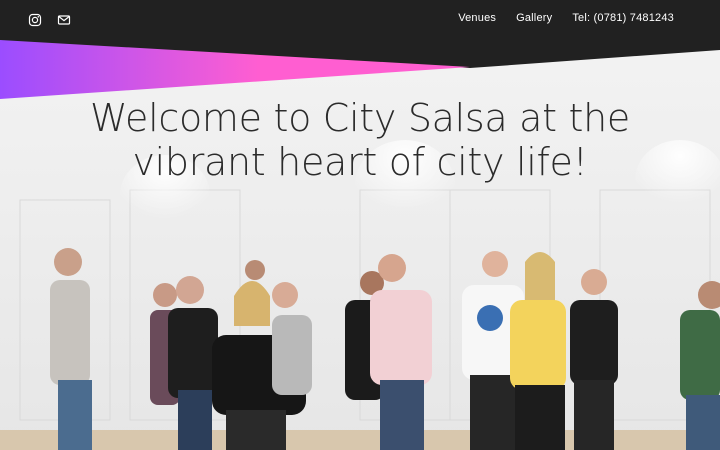 Image resolution: width=720 pixels, height=450 pixels. I want to click on nav-phone-link: Tel: (0781) 7481243, so click(623, 18).